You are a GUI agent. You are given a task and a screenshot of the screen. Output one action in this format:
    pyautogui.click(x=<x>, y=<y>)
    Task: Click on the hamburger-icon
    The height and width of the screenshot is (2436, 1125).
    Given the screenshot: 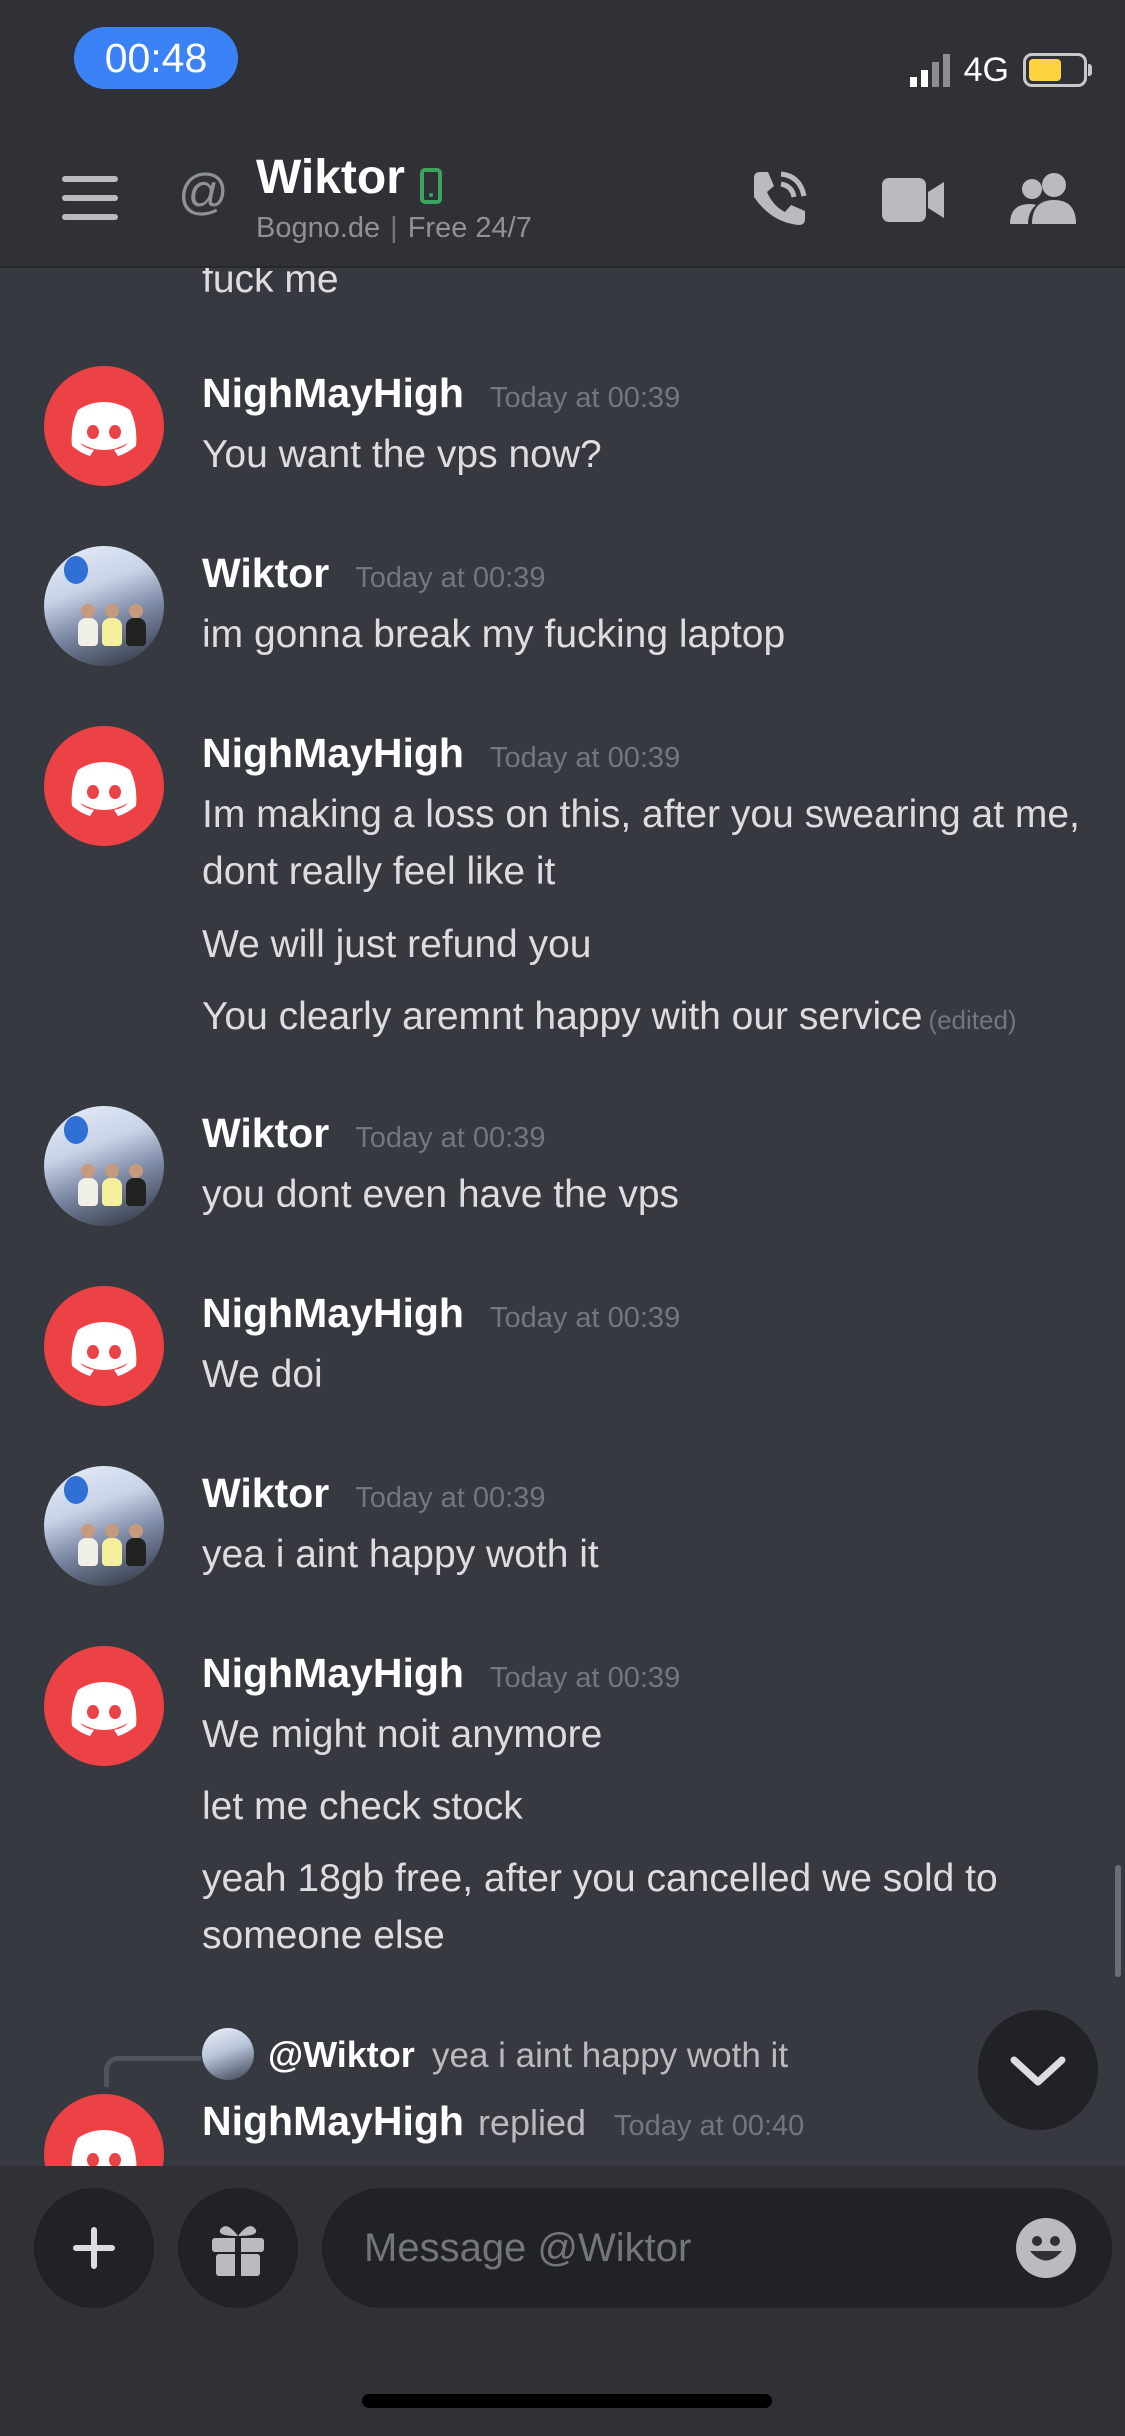 What is the action you would take?
    pyautogui.click(x=90, y=204)
    